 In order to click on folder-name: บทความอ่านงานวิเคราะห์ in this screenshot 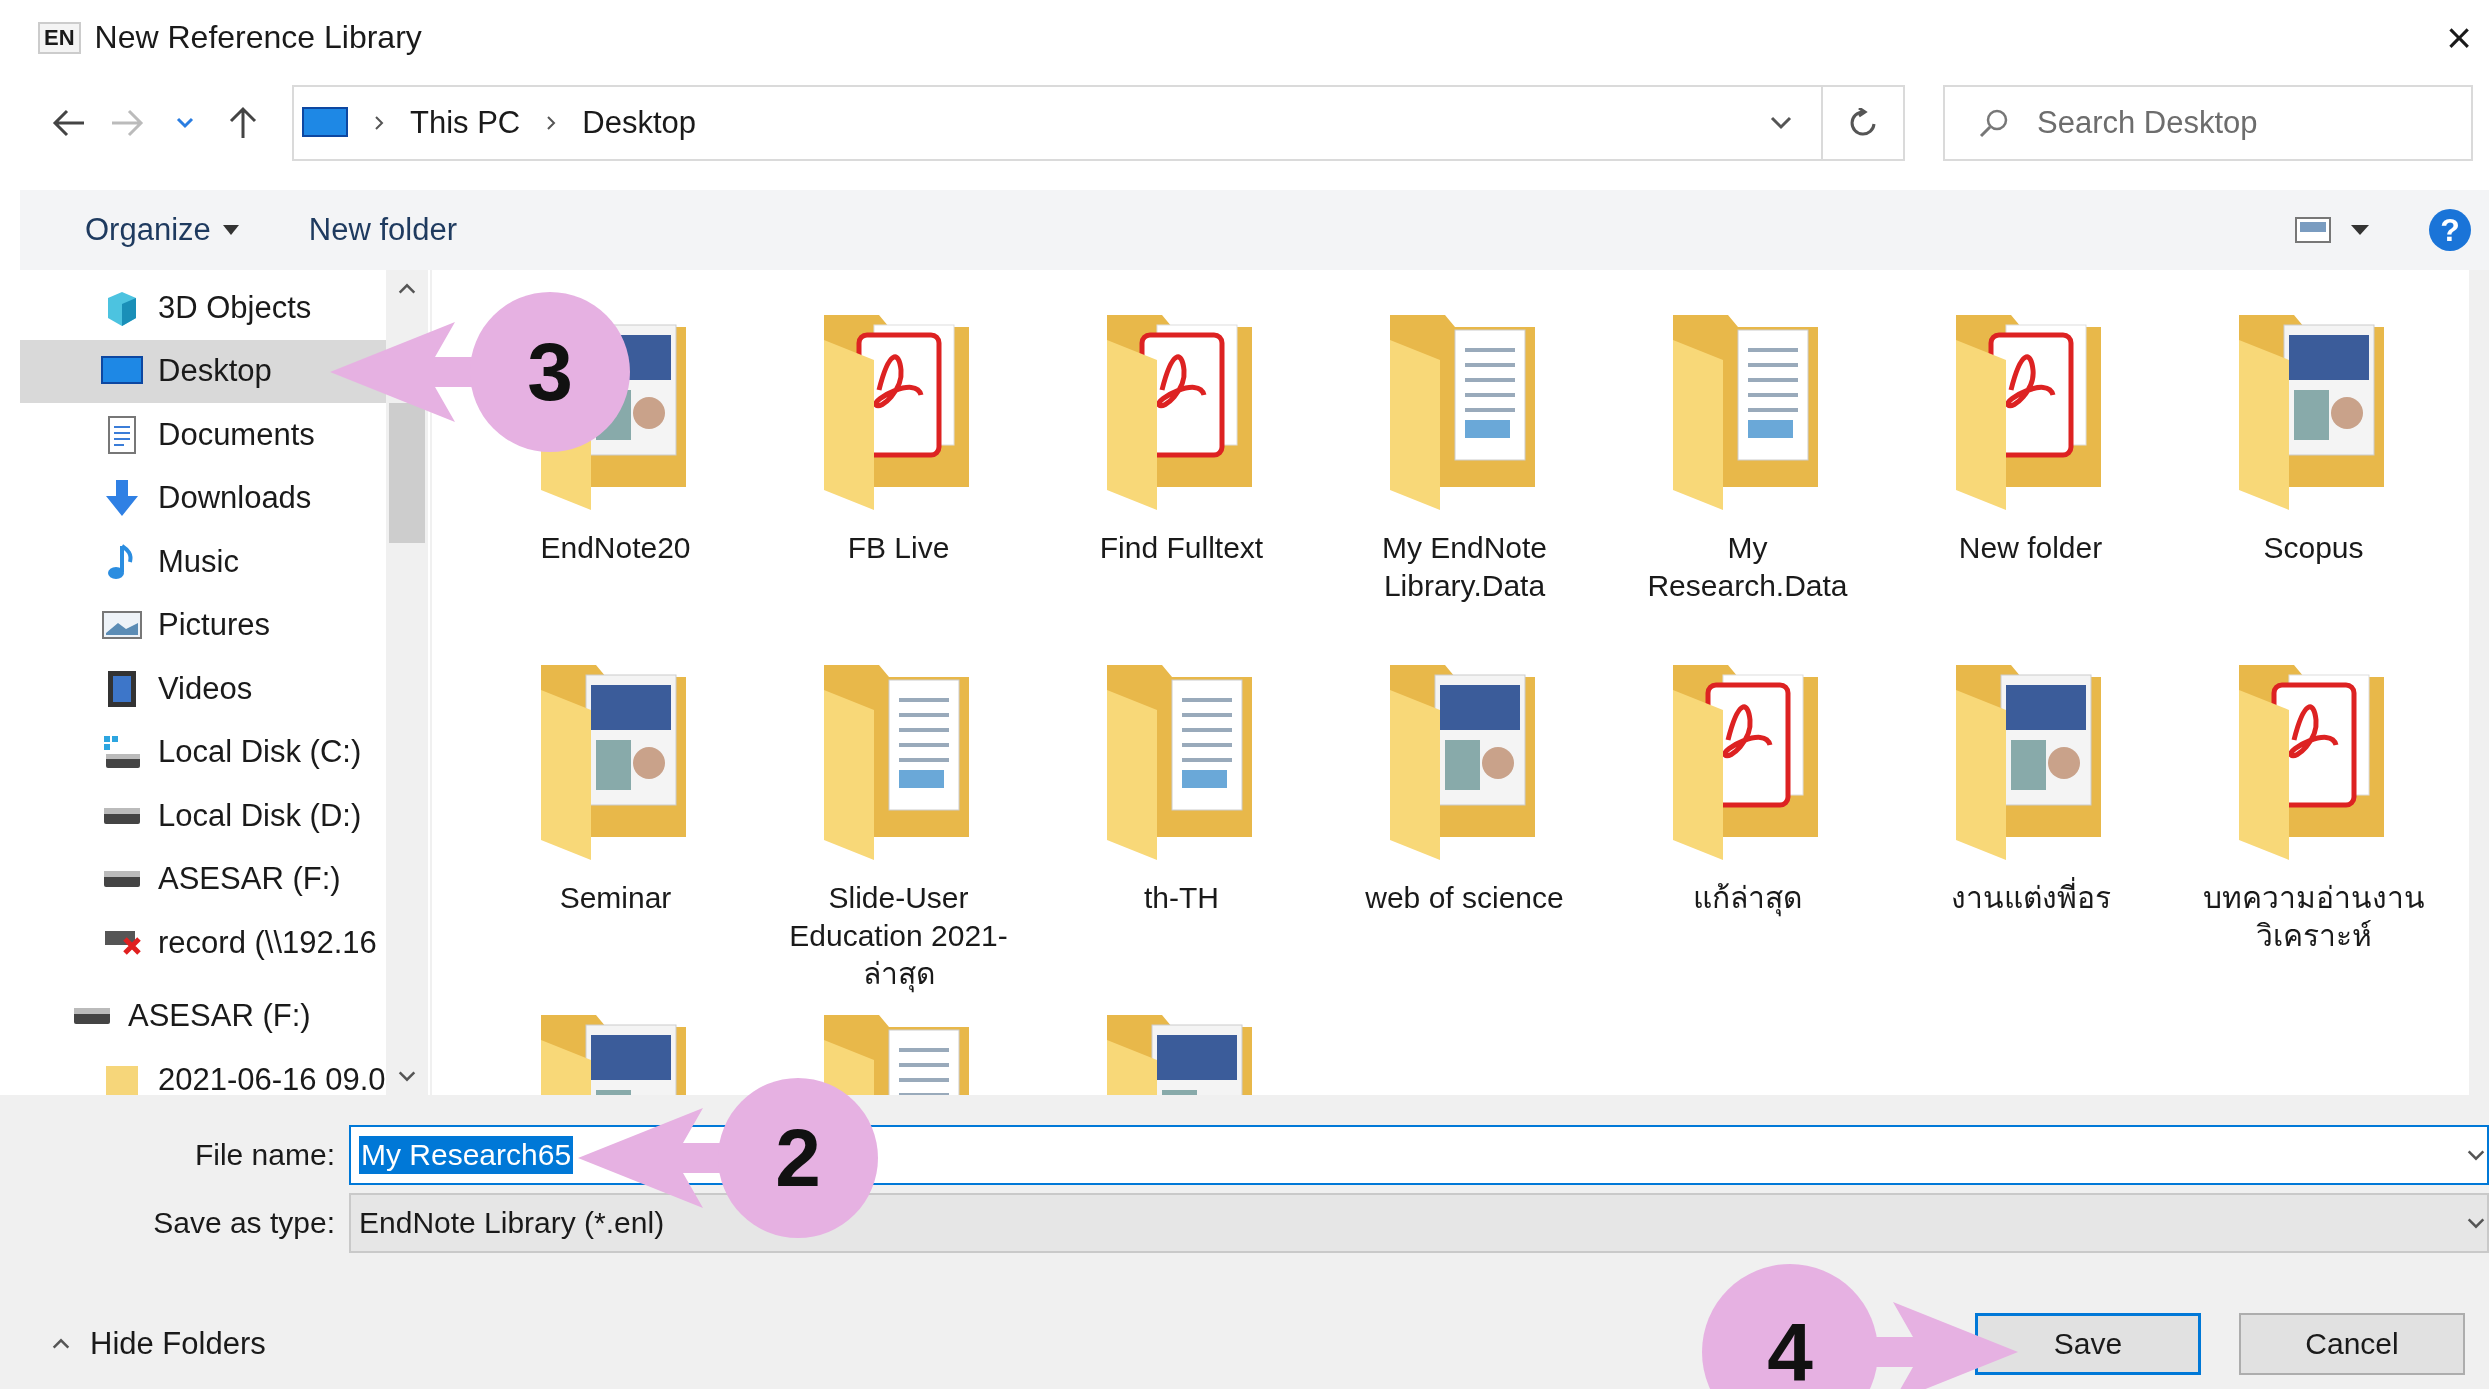, I will do `click(2313, 917)`.